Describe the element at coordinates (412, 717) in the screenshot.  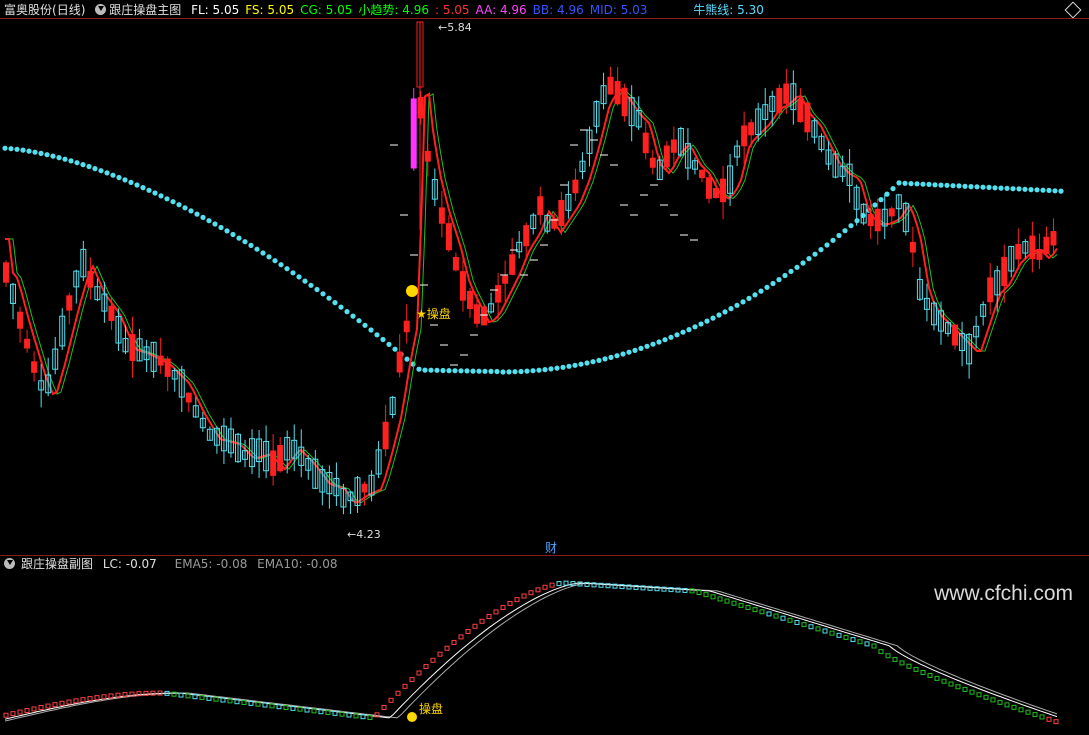
I see `sub-money-bag-icon` at that location.